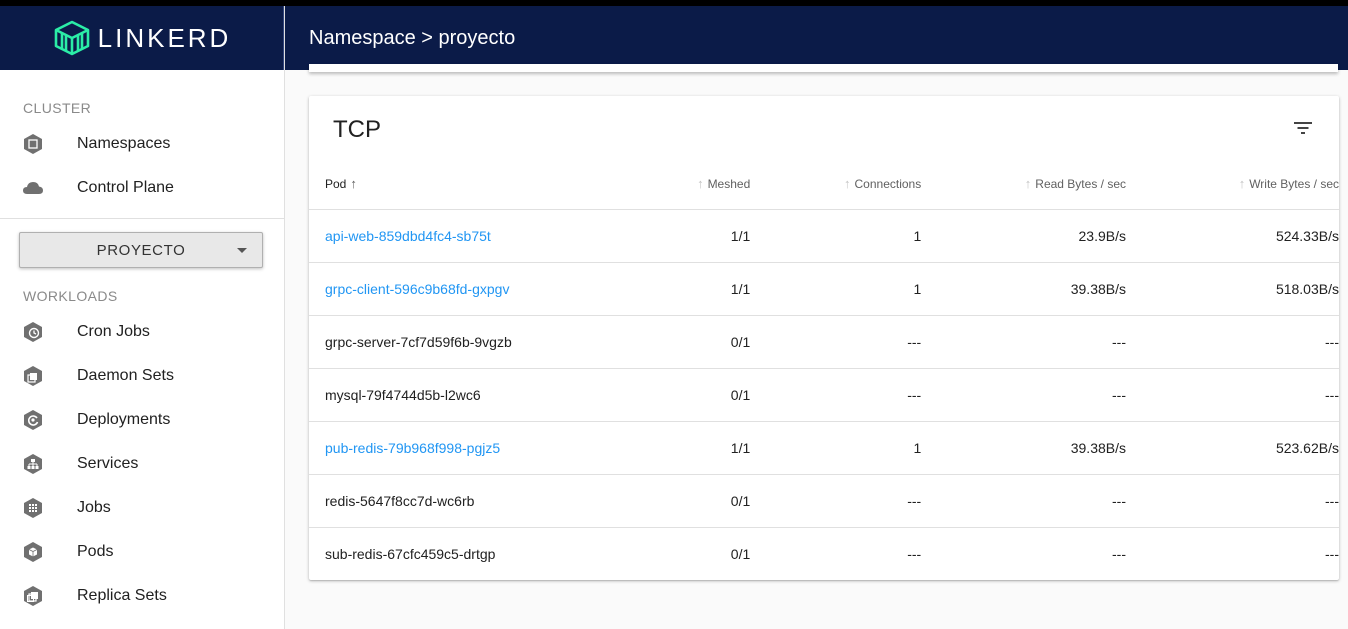 The width and height of the screenshot is (1348, 629). Describe the element at coordinates (1303, 128) in the screenshot. I see `filter-icon` at that location.